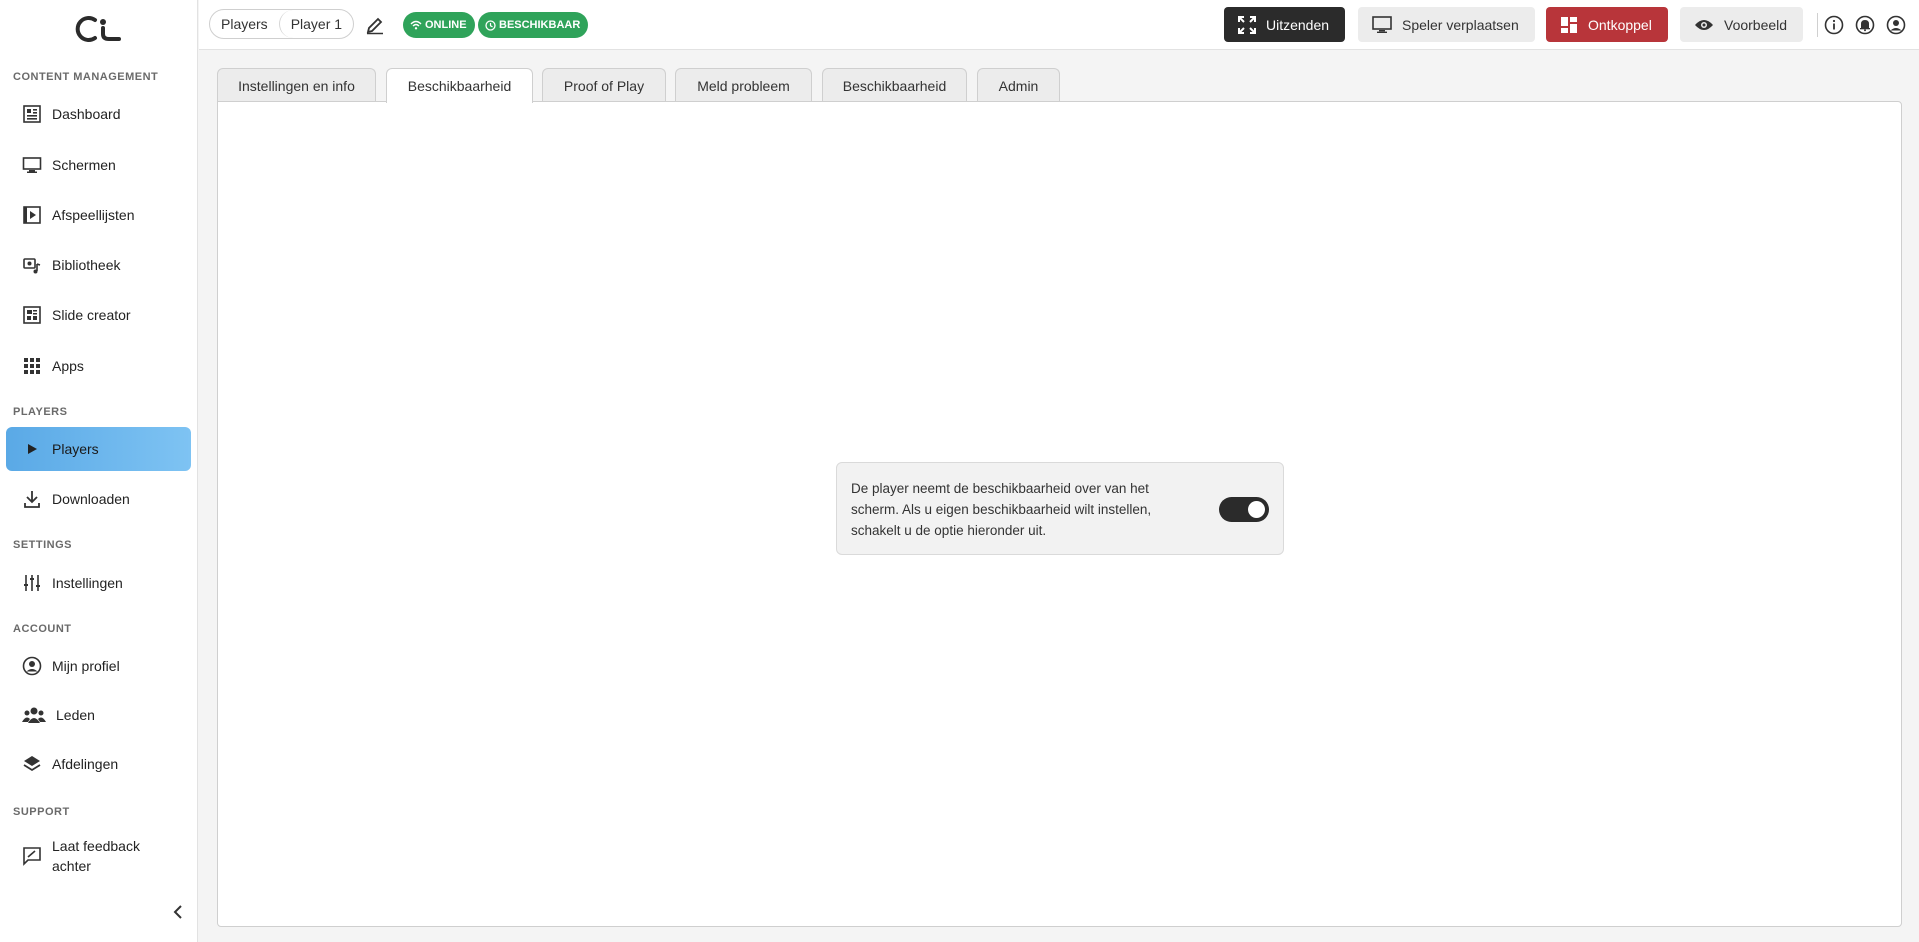 The height and width of the screenshot is (942, 1919). I want to click on group-icon, so click(34, 715).